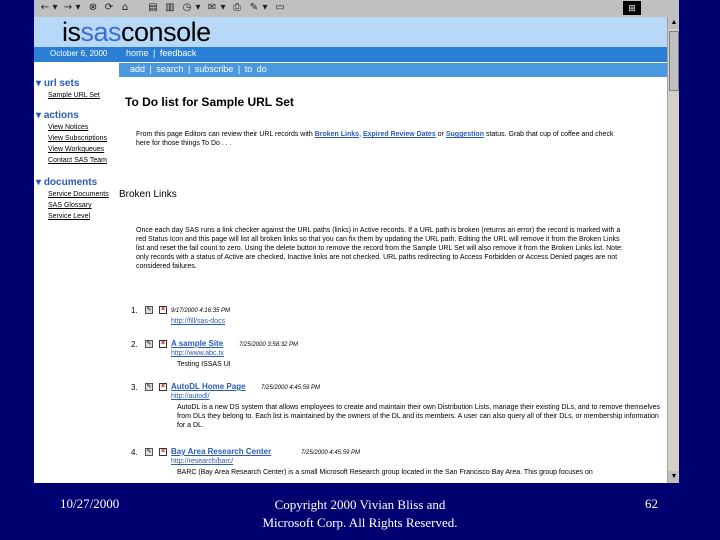 The width and height of the screenshot is (720, 540). Describe the element at coordinates (137, 69) in the screenshot. I see `nav-add-link: add` at that location.